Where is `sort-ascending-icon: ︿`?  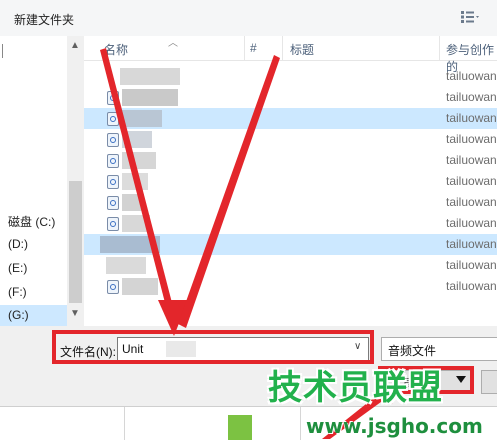
sort-ascending-icon: ︿ is located at coordinates (173, 43).